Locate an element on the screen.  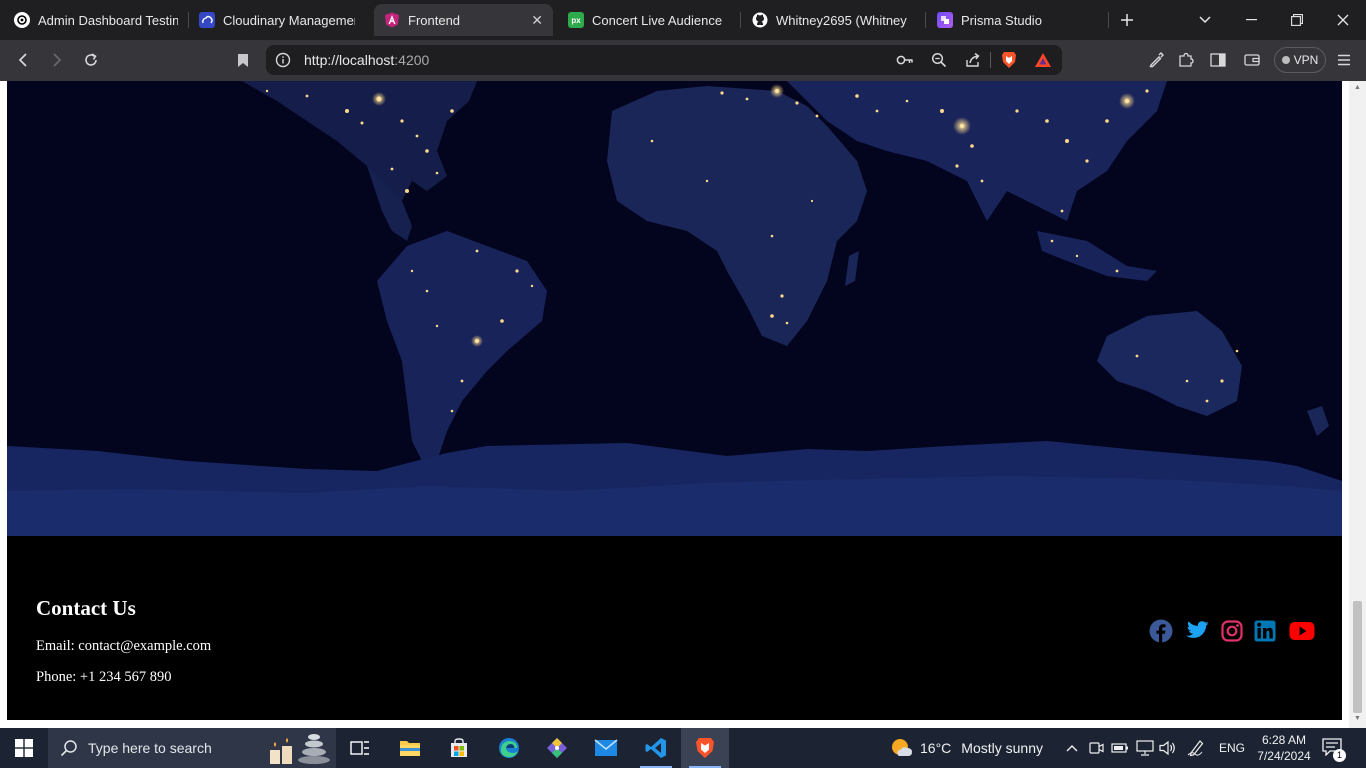
file-explorer-app is located at coordinates (410, 748).